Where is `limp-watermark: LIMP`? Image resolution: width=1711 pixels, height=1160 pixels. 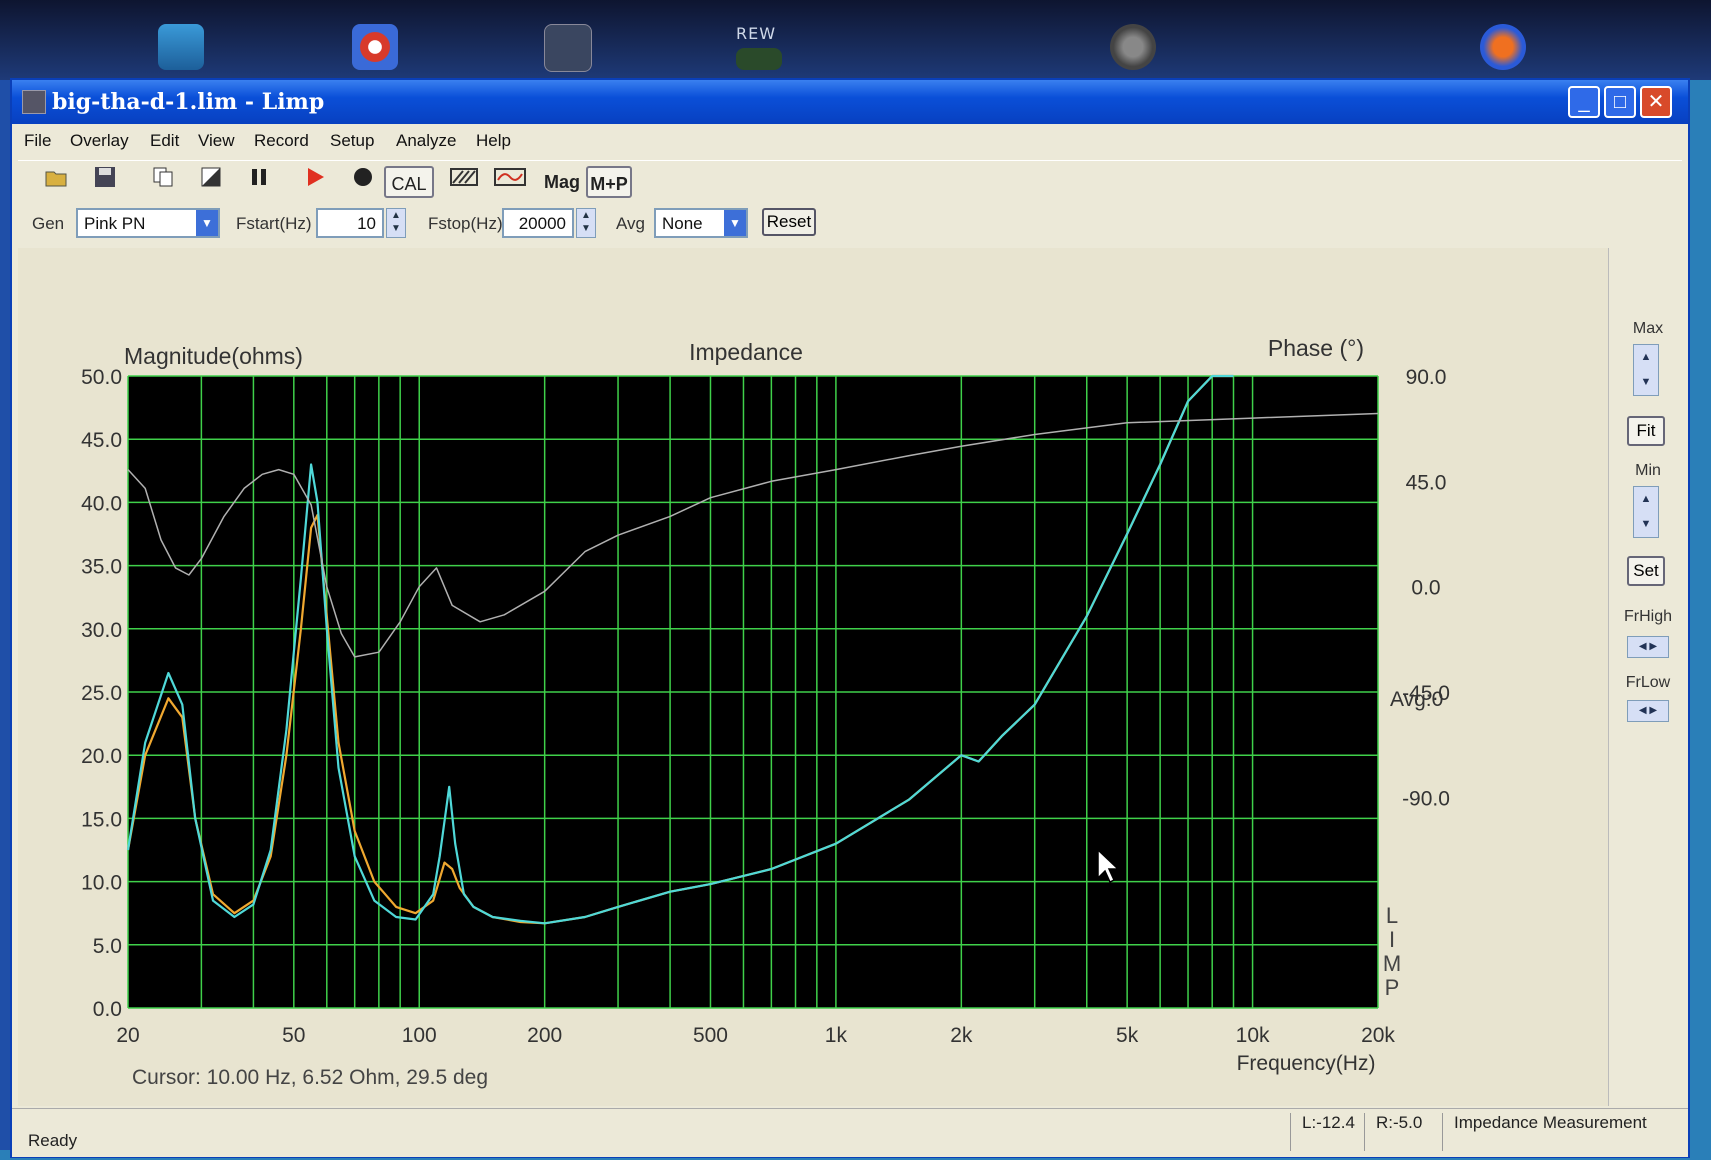
limp-watermark: LIMP is located at coordinates (1392, 951).